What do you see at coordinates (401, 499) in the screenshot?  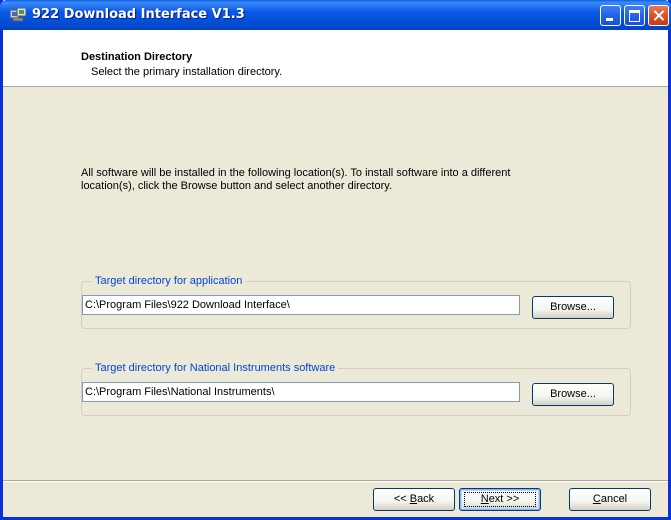 I see `back-prefix: <<` at bounding box center [401, 499].